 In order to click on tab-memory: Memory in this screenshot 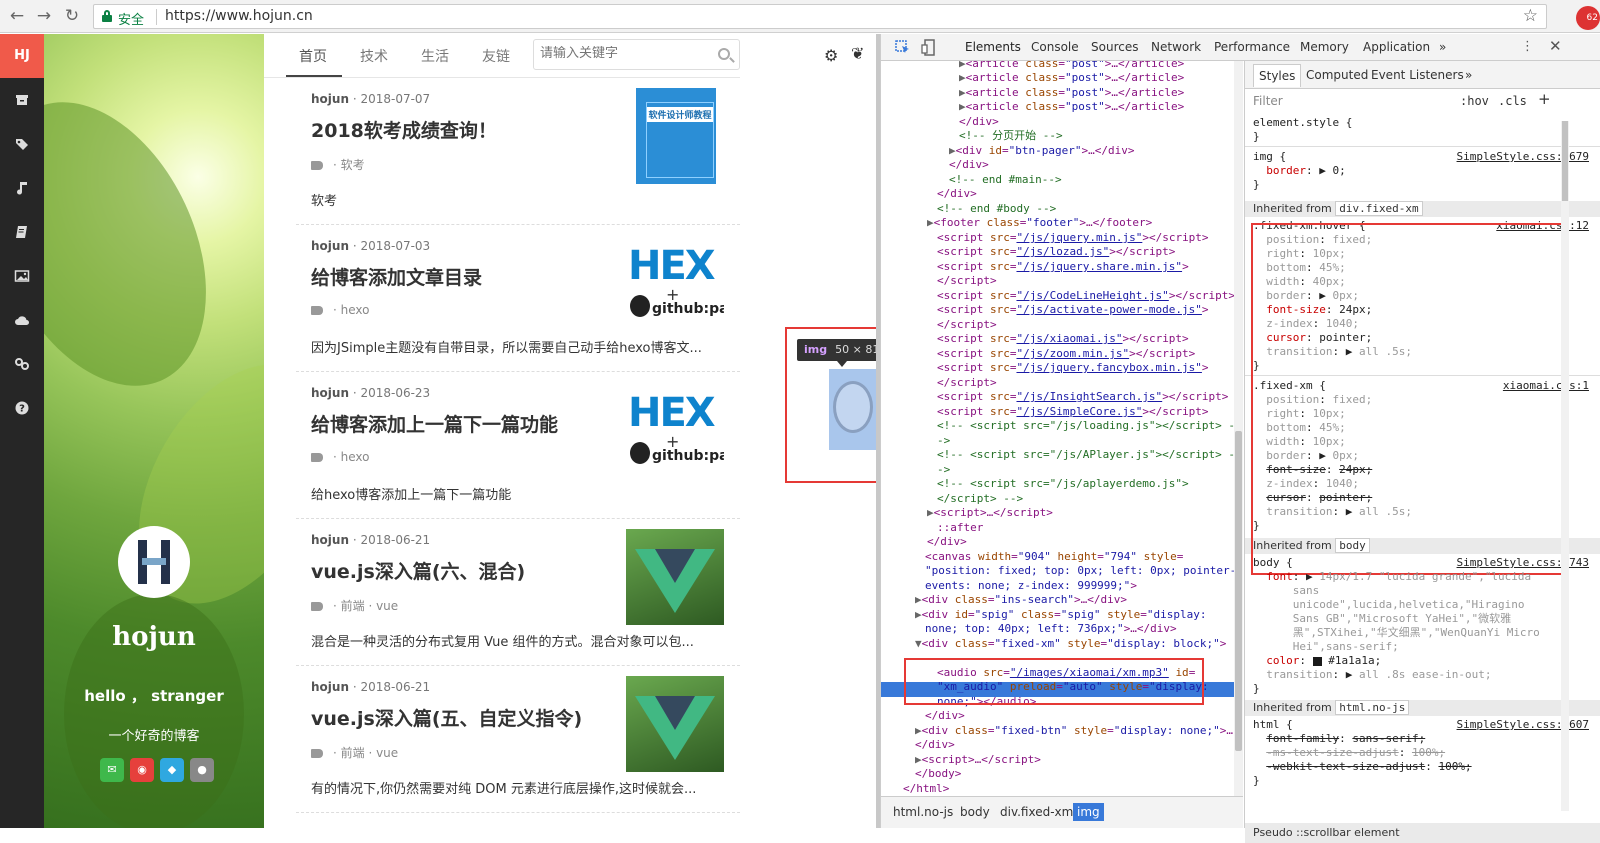, I will do `click(1324, 47)`.